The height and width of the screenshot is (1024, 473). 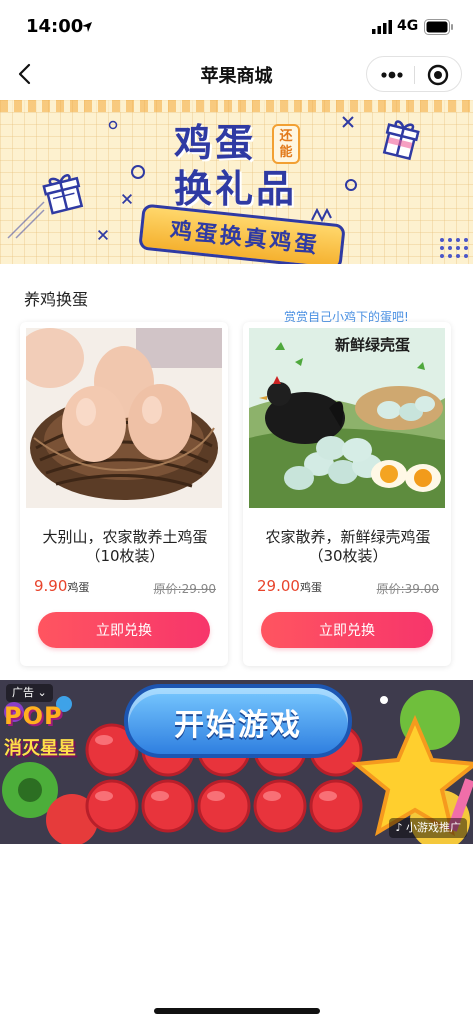 What do you see at coordinates (408, 26) in the screenshot?
I see `network-label: 4G` at bounding box center [408, 26].